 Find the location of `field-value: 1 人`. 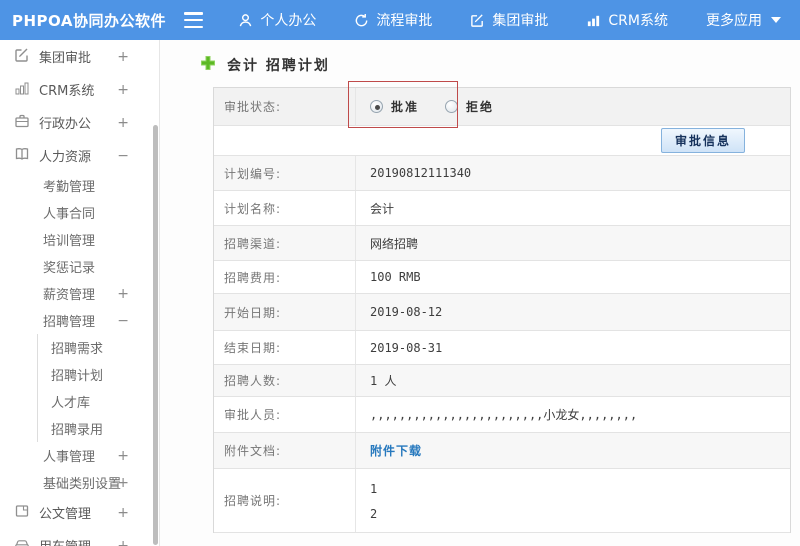

field-value: 1 人 is located at coordinates (383, 381).